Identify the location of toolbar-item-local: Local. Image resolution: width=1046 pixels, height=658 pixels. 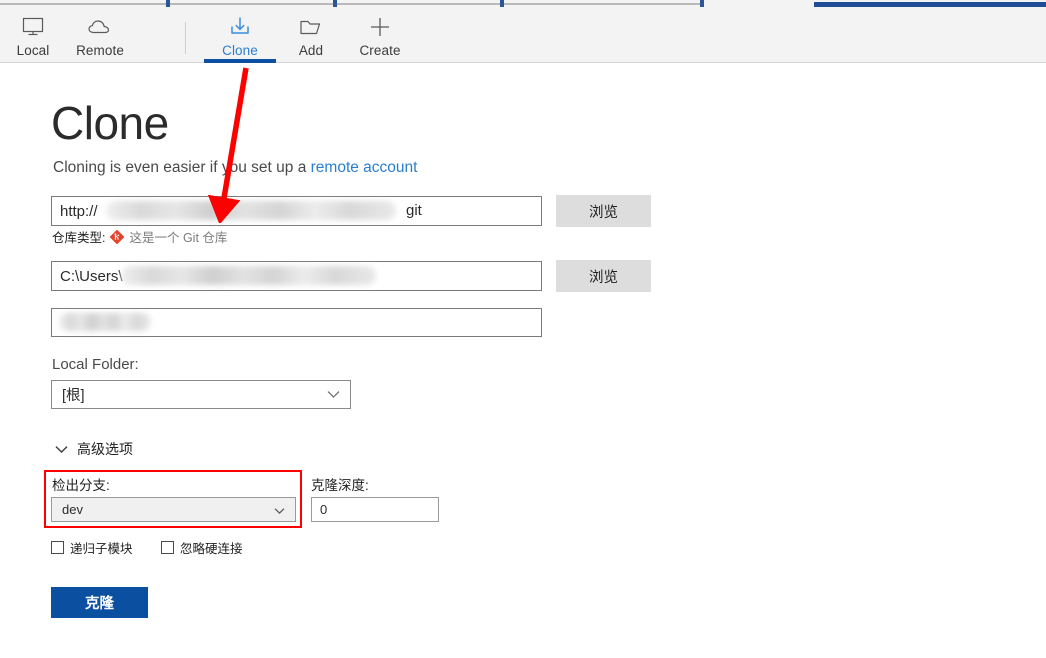
(33, 36).